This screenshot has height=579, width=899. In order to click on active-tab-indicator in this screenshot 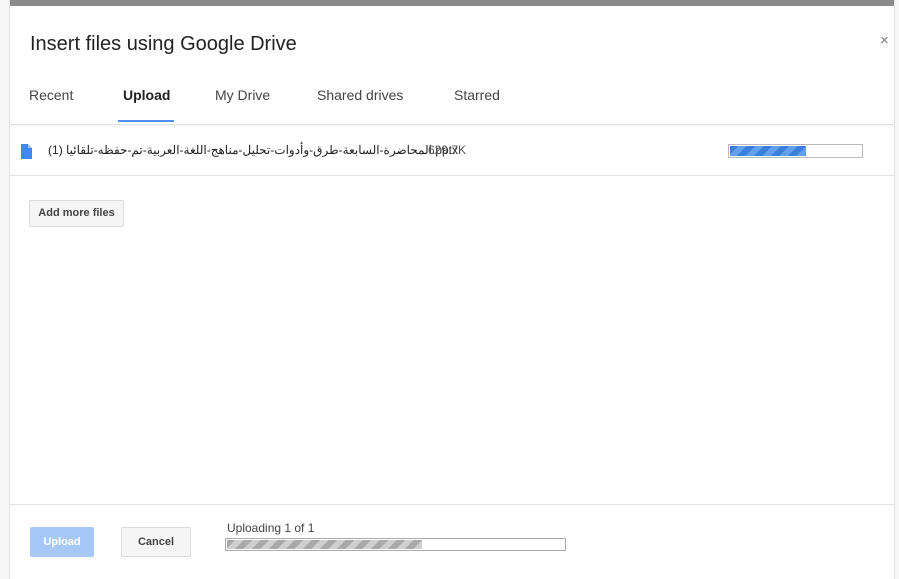, I will do `click(146, 121)`.